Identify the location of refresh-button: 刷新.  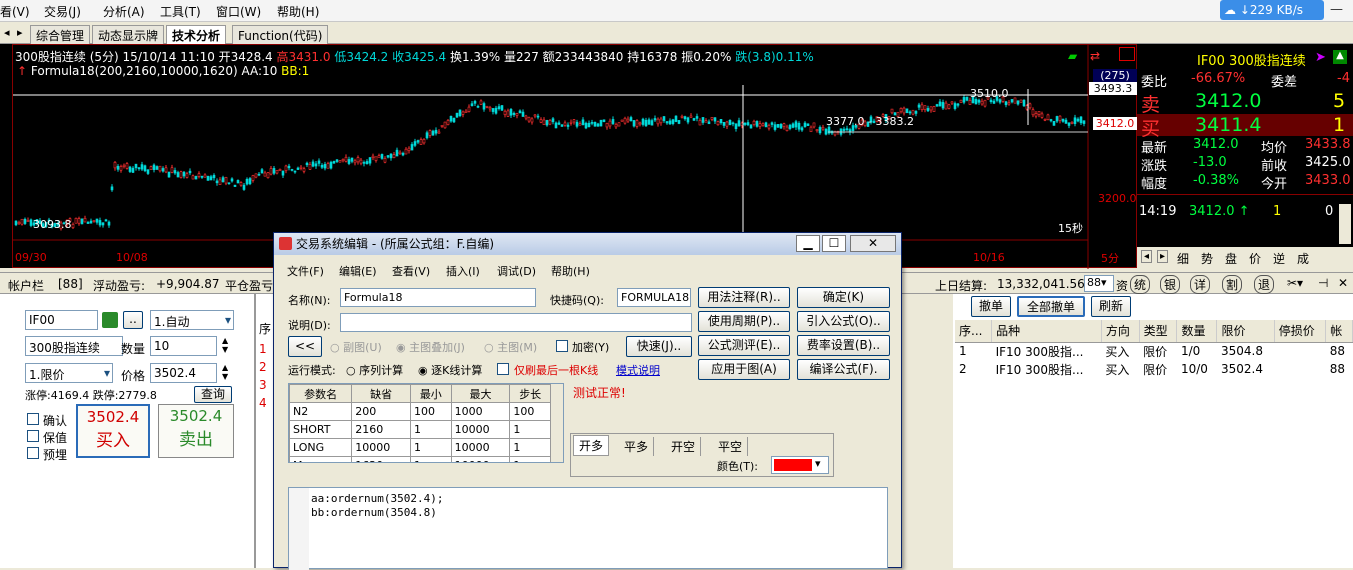
(1111, 306).